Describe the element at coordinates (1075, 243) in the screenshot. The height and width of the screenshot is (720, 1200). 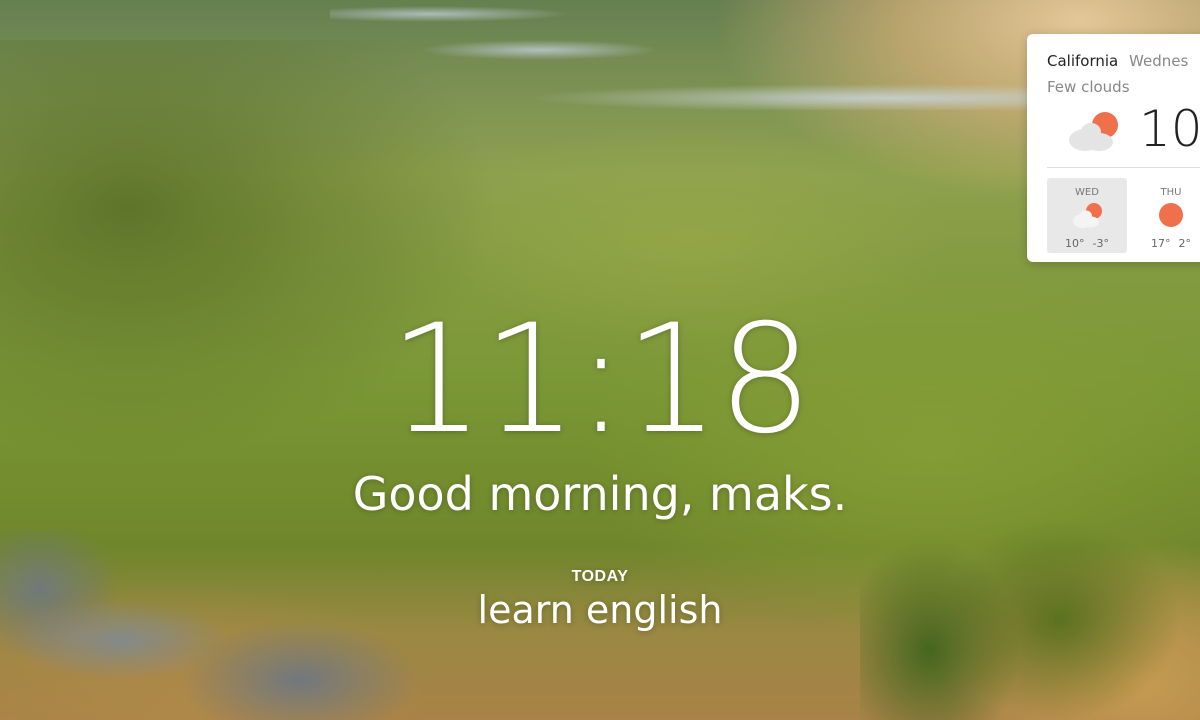
I see `forecast-high: 10°` at that location.